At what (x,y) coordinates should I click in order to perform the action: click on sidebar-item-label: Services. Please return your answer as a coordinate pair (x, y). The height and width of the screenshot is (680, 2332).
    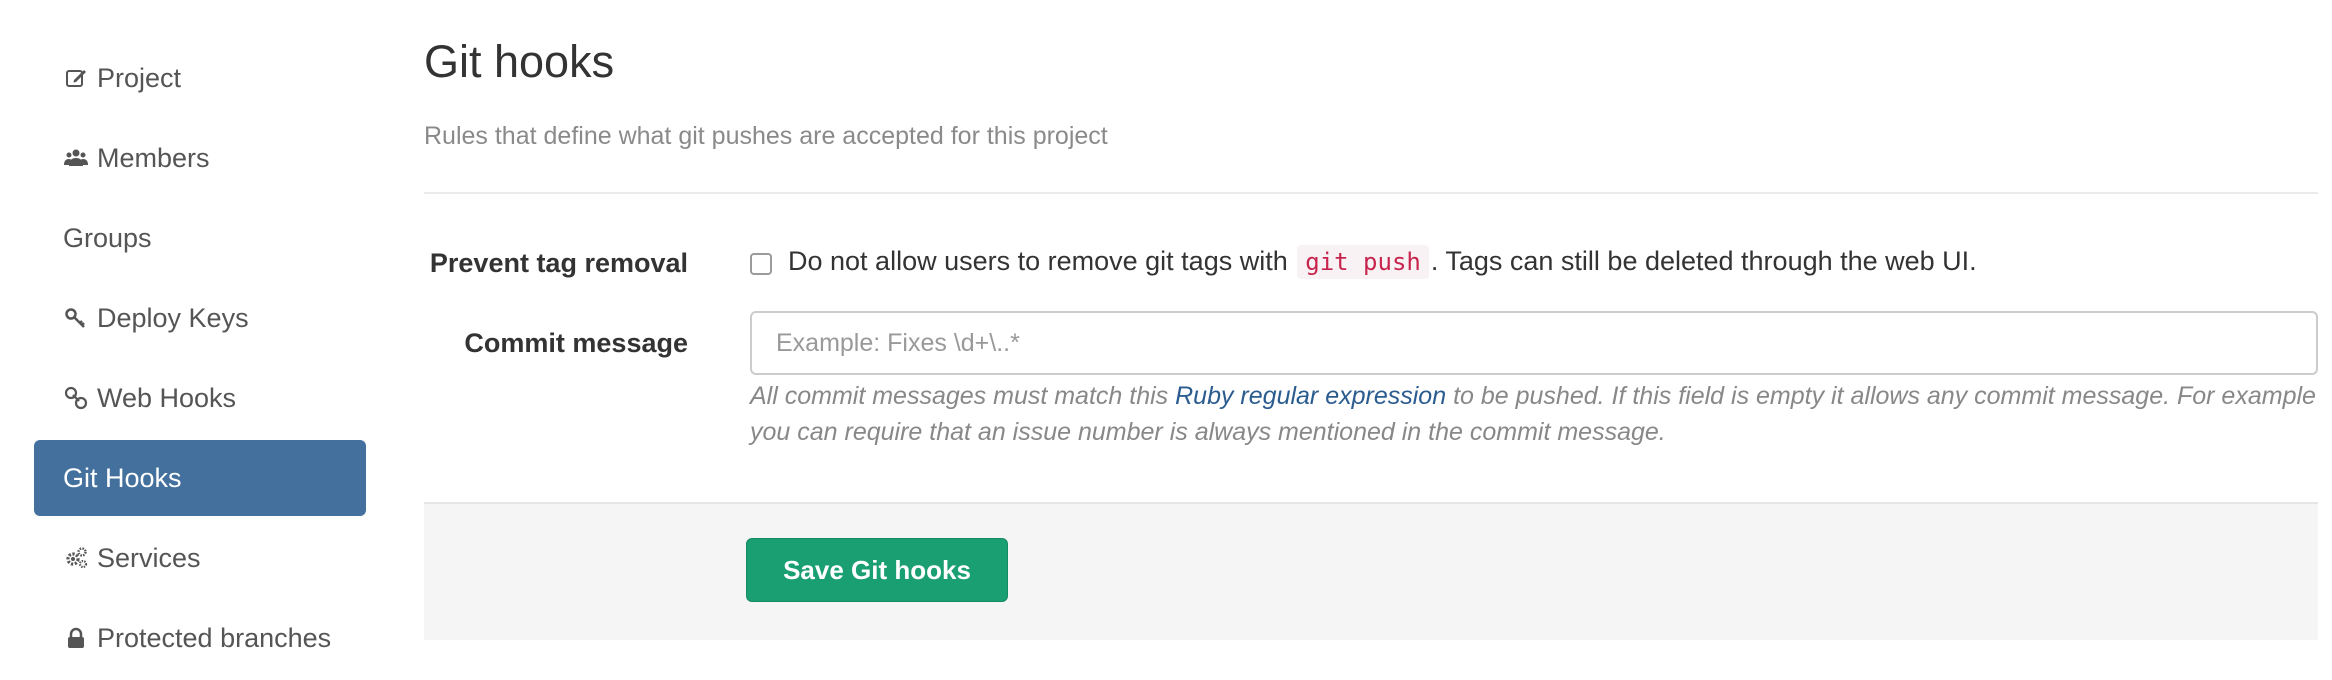
    Looking at the image, I should click on (149, 557).